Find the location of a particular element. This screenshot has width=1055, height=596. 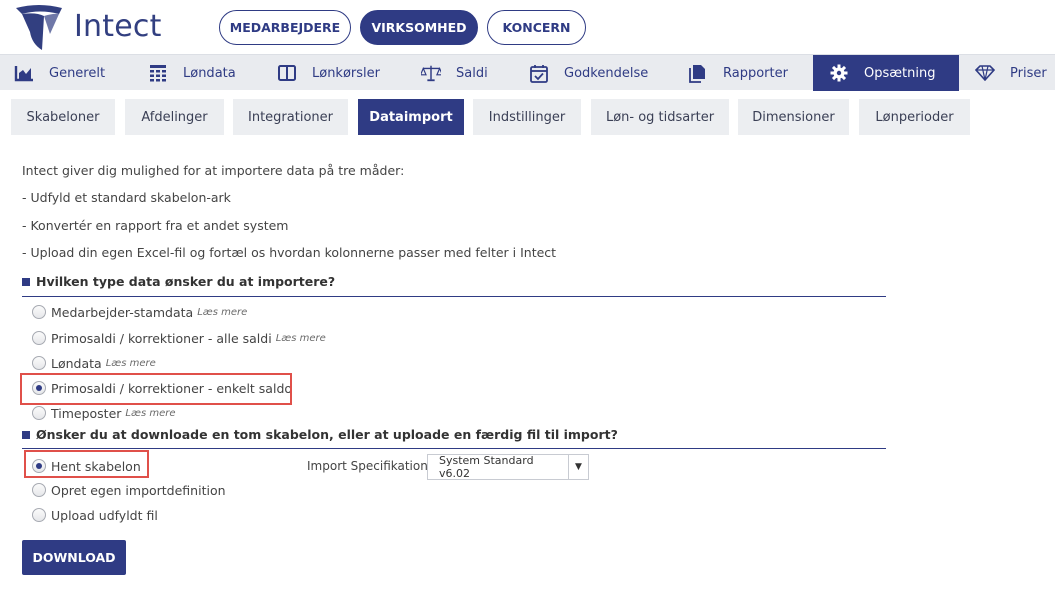

tab-dimensioner: Dimensioner is located at coordinates (793, 117).